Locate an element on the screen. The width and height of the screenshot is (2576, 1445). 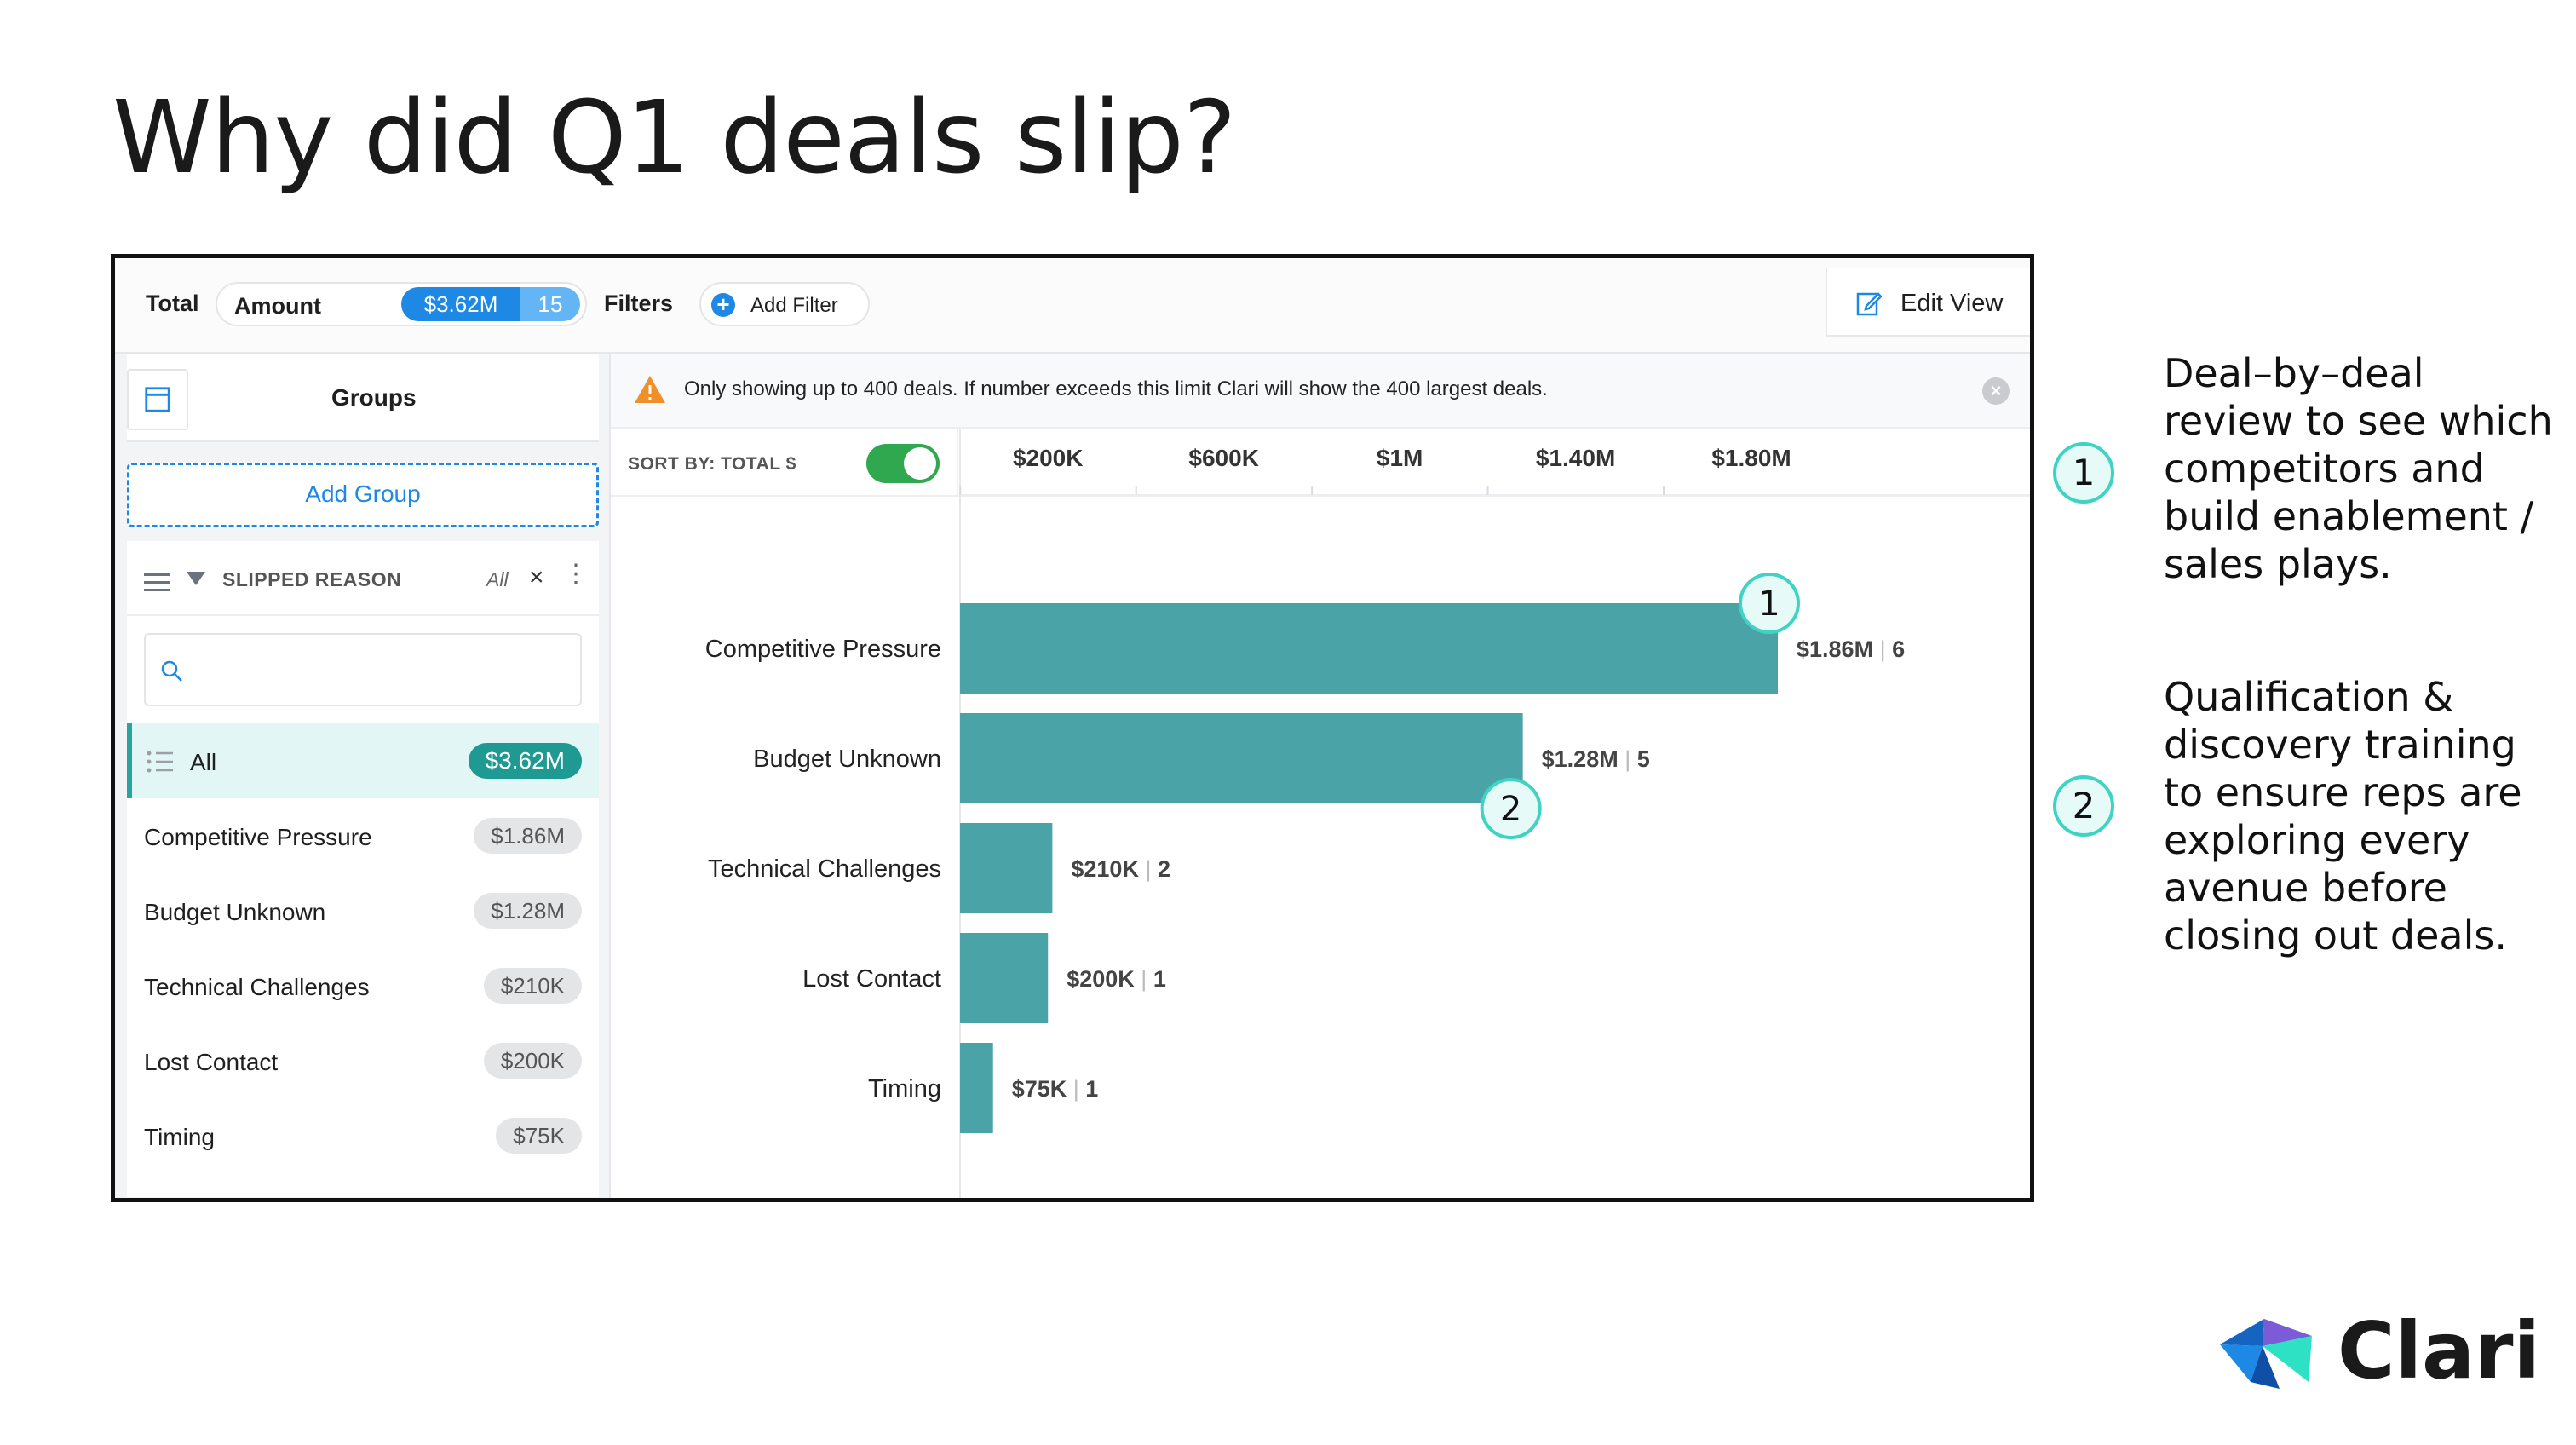
category-label: Budget Unknown is located at coordinates (847, 760).